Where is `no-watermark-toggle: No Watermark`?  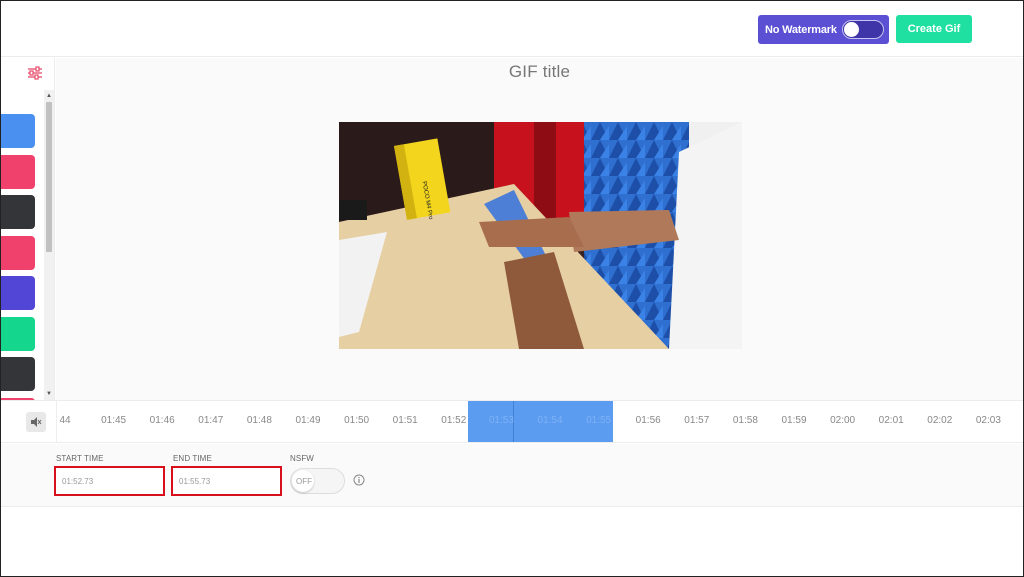
no-watermark-toggle: No Watermark is located at coordinates (823, 29).